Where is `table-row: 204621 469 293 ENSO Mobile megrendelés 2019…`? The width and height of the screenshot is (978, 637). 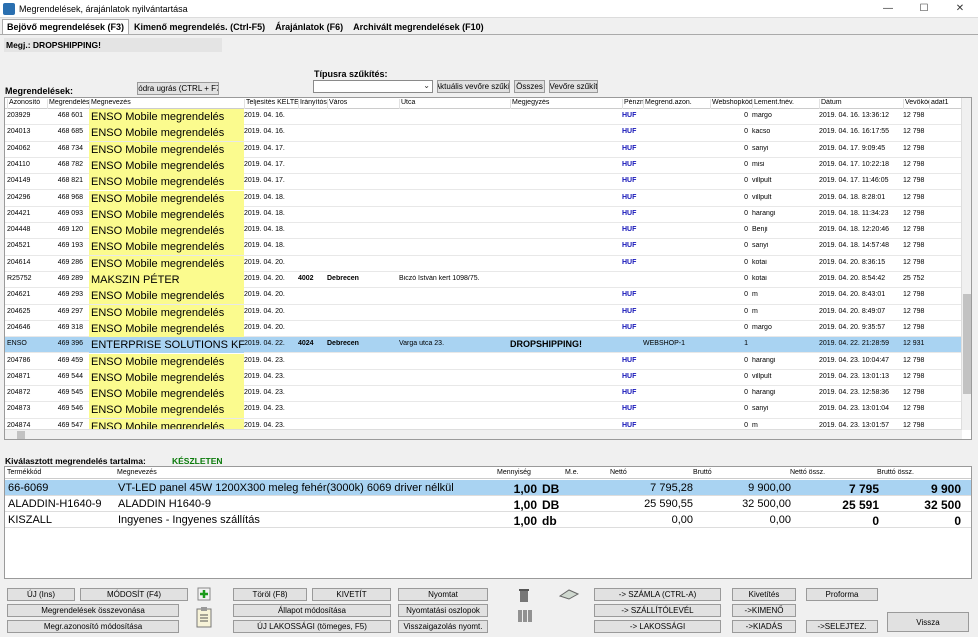 table-row: 204621 469 293 ENSO Mobile megrendelés 2019… is located at coordinates (483, 296).